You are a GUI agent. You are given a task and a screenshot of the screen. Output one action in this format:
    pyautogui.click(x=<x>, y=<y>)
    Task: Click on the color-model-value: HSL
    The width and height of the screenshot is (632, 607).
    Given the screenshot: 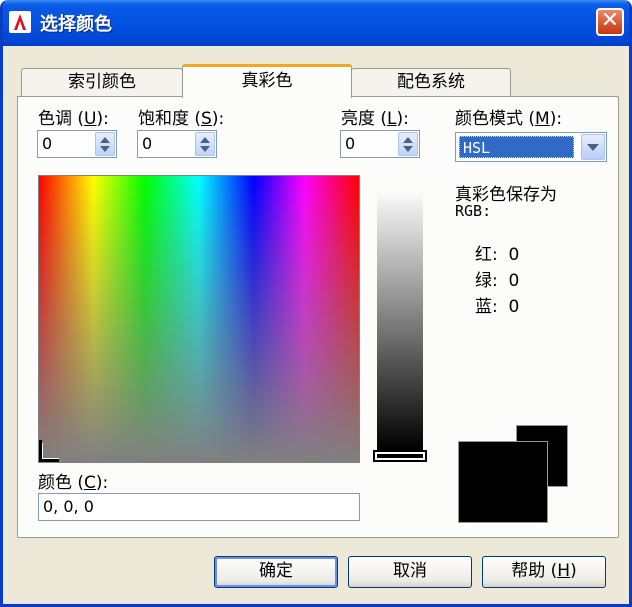 What is the action you would take?
    pyautogui.click(x=516, y=147)
    